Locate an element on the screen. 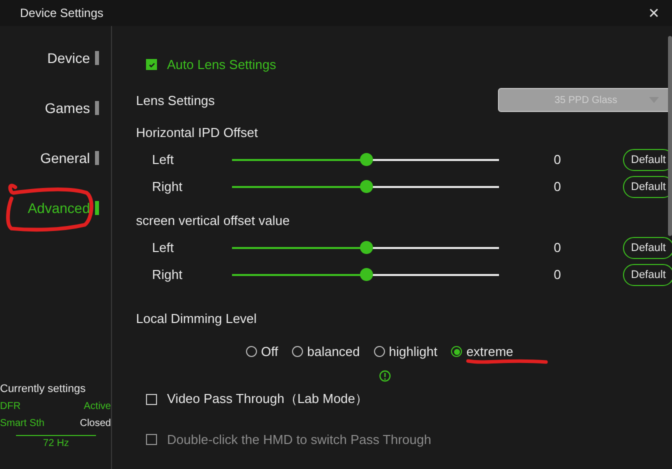  option-checkbox: Video Pass Through（Lab Mode） is located at coordinates (404, 399).